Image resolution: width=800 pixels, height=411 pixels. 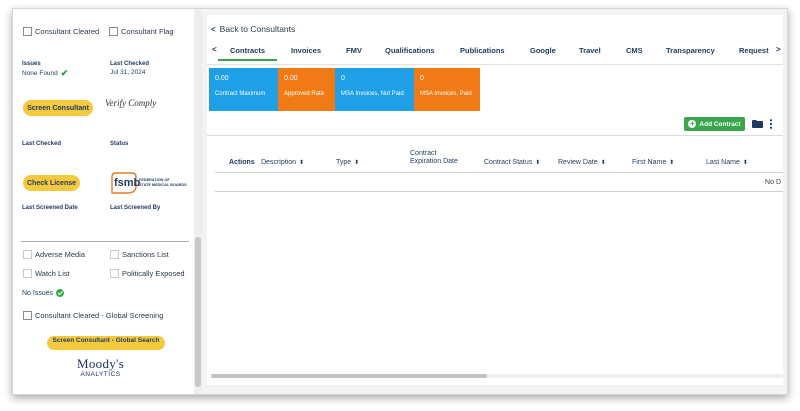 I want to click on cleared-global-label: Consultant Cleared - Global Screening, so click(x=99, y=315).